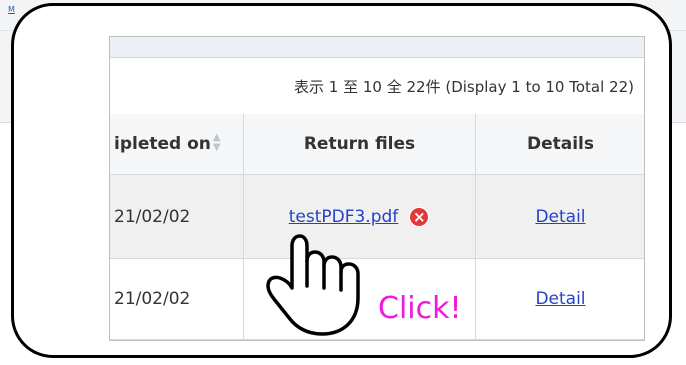 The width and height of the screenshot is (686, 365). What do you see at coordinates (313, 285) in the screenshot?
I see `hand-pointer-icon` at bounding box center [313, 285].